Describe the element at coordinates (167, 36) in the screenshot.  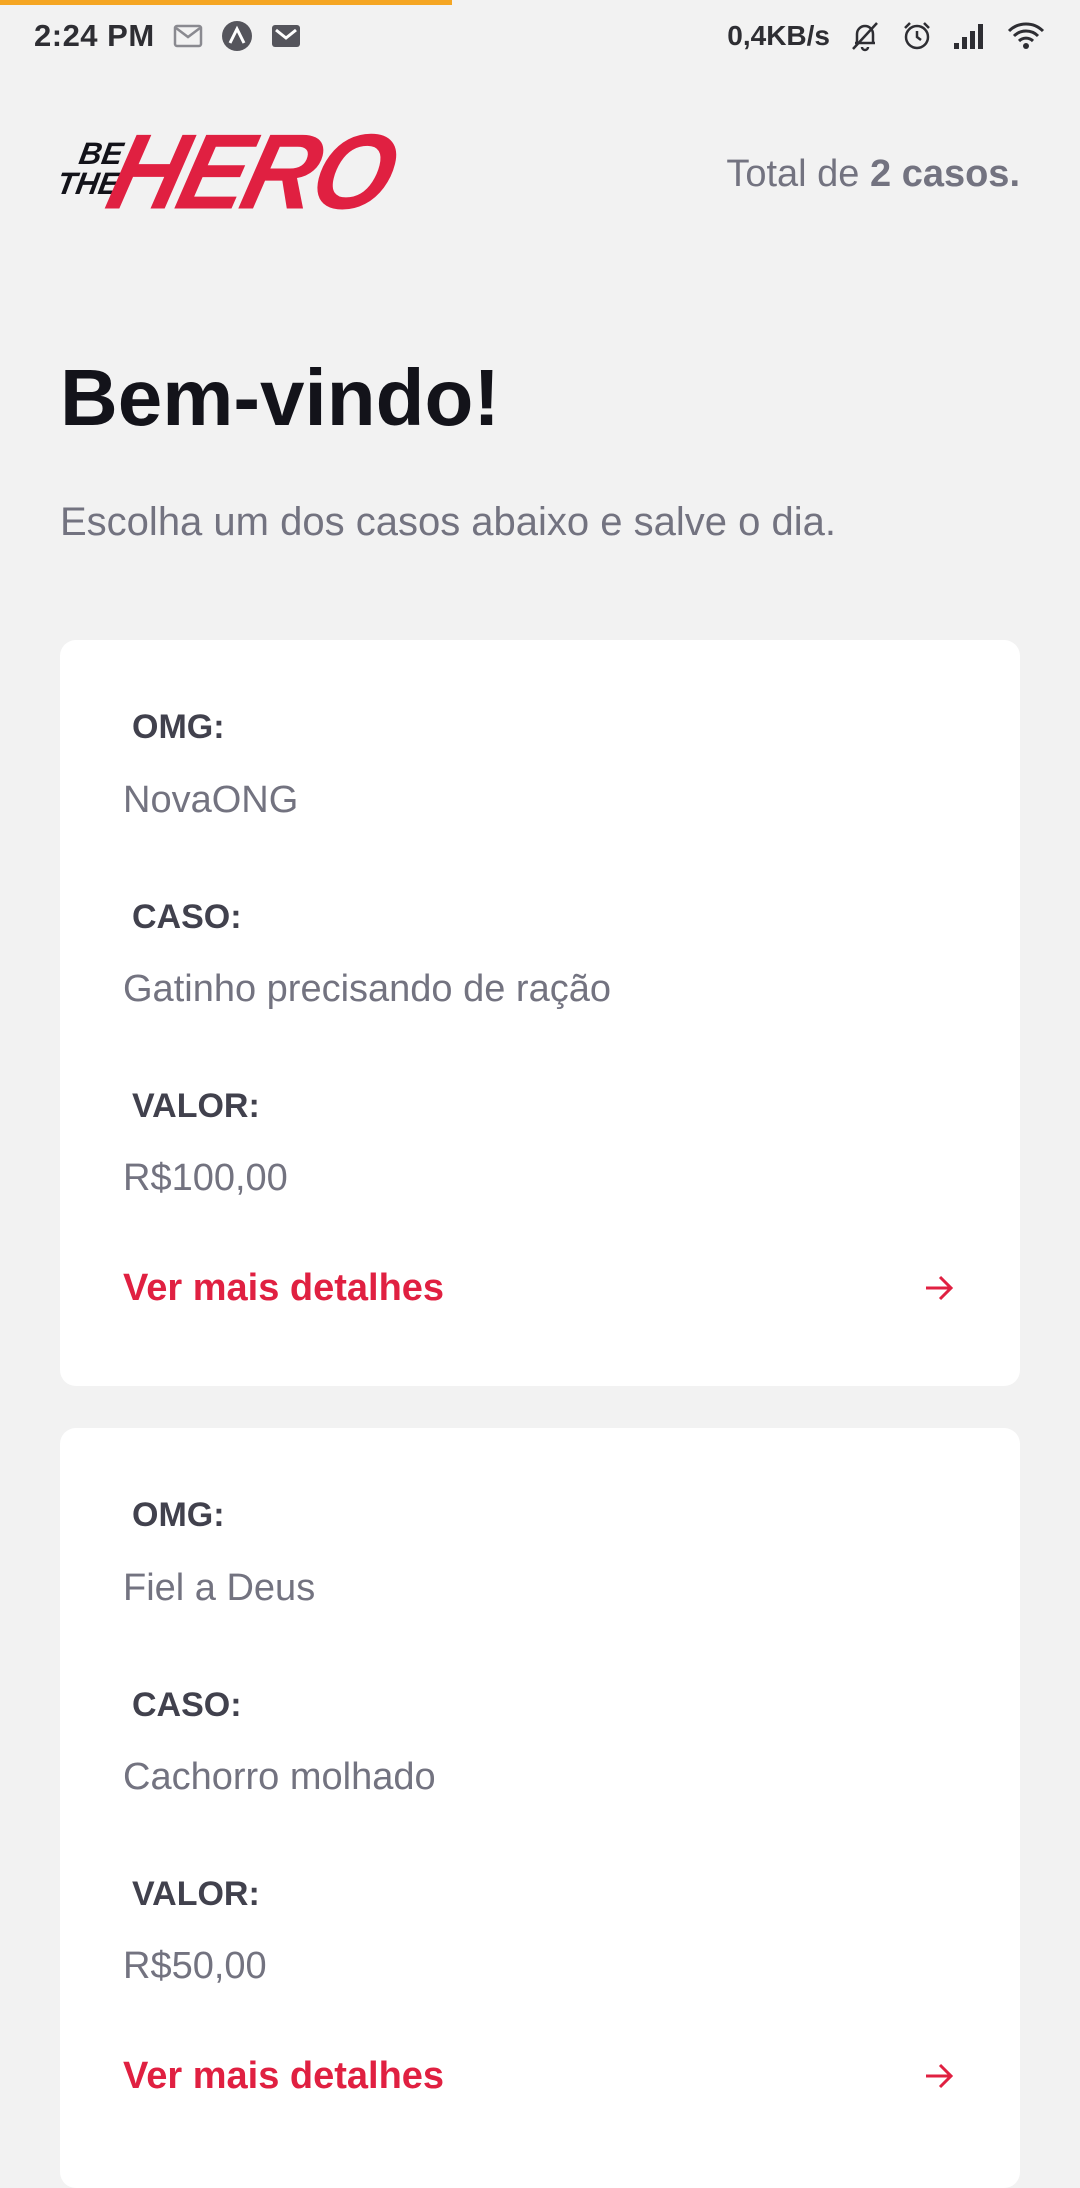
I see `status-left: 2:24 PM` at that location.